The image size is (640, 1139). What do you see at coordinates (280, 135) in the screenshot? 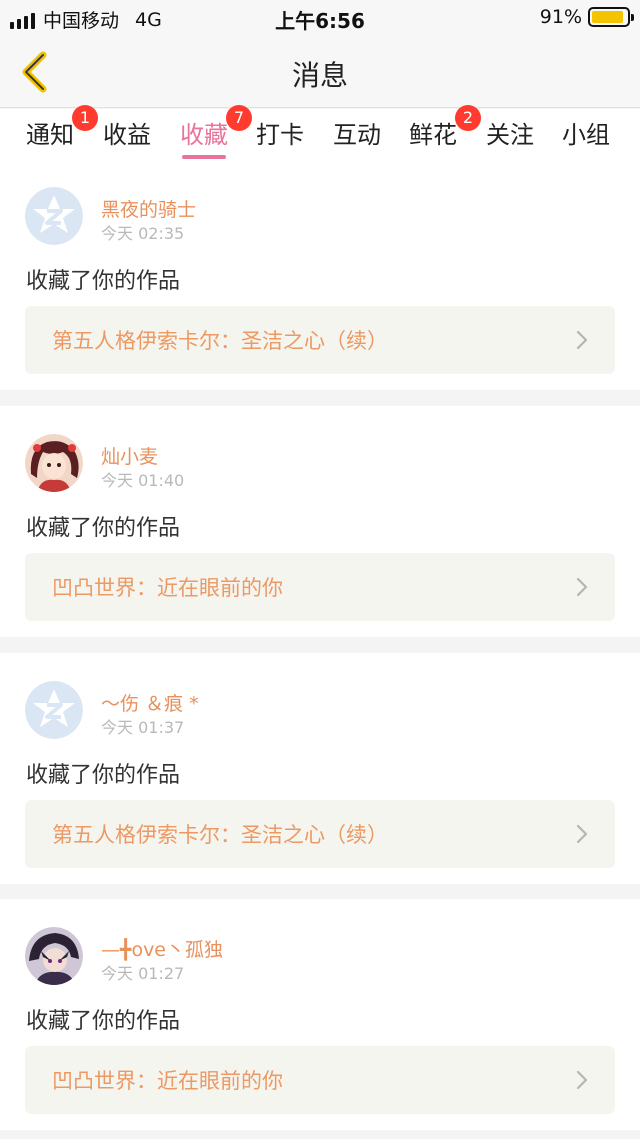
I see `tab-label: 打卡` at bounding box center [280, 135].